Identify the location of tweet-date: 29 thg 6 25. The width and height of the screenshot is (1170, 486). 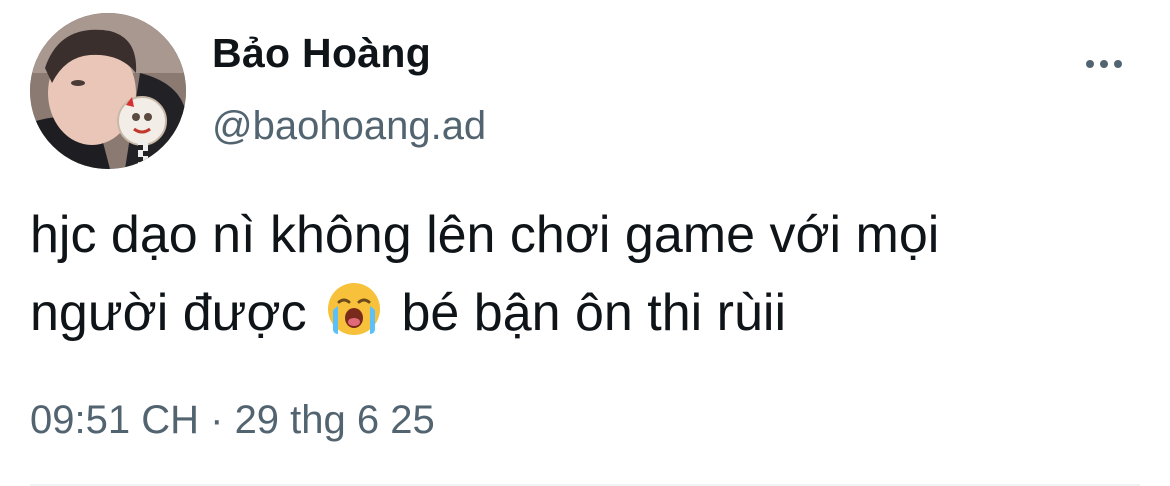
(334, 420).